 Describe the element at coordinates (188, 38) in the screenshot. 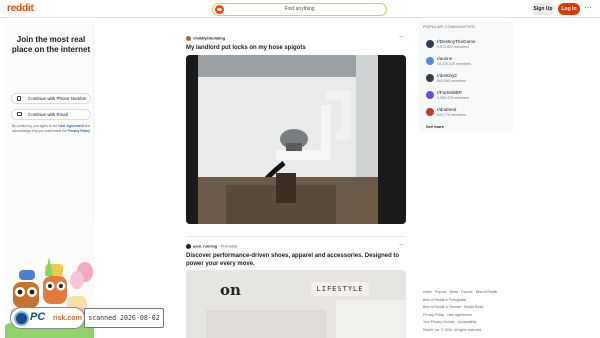

I see `subreddit-avatar` at that location.